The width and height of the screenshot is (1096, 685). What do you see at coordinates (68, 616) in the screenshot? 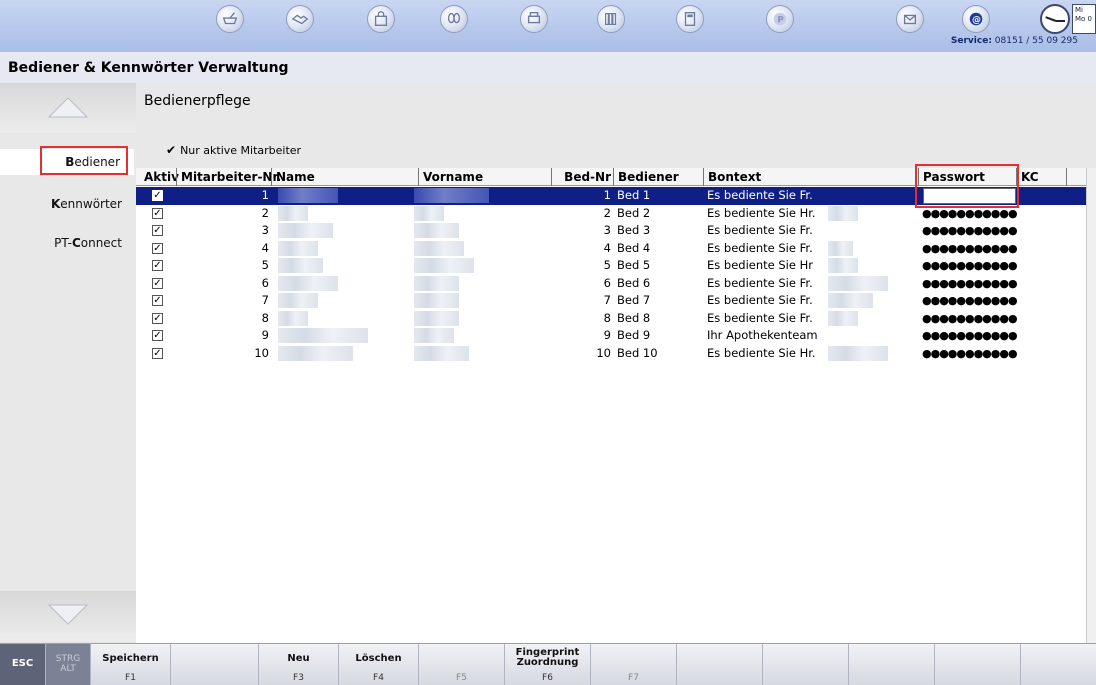
I see `scroll-down-button` at bounding box center [68, 616].